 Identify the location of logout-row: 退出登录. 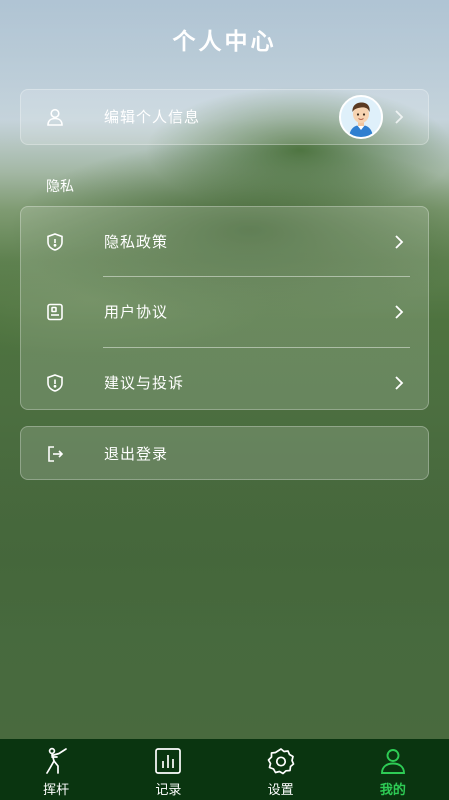
(224, 454).